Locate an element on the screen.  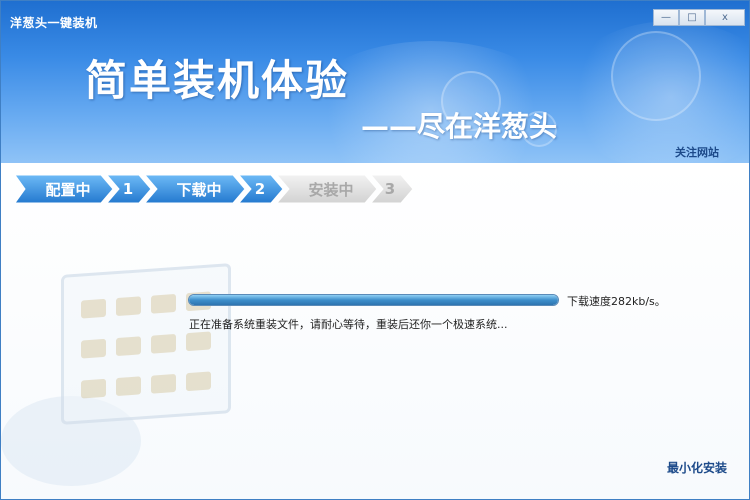
download-progress-bar is located at coordinates (373, 300).